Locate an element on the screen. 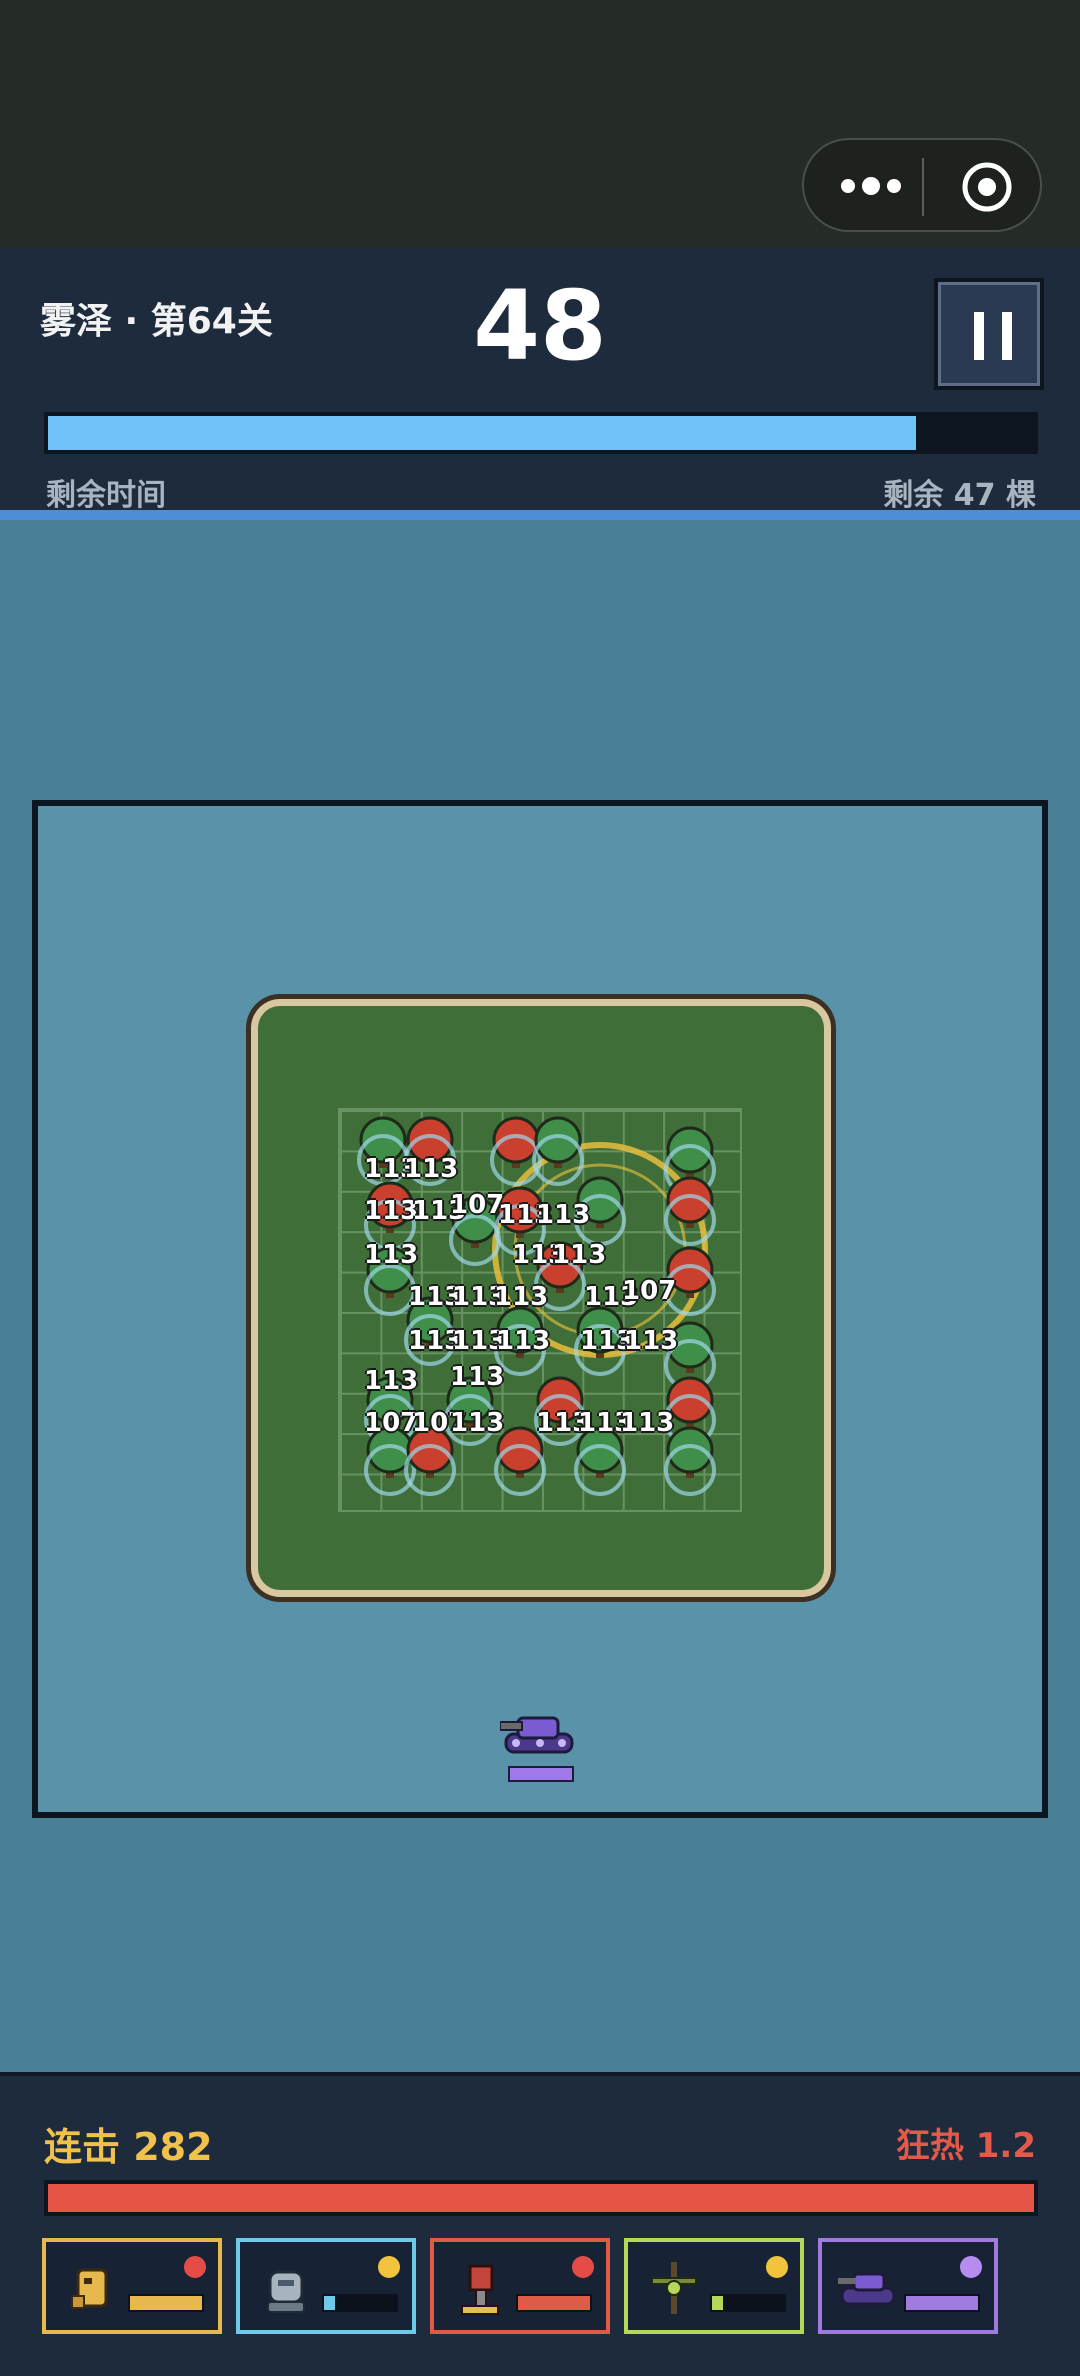 The width and height of the screenshot is (1080, 2376). crossbow-icon is located at coordinates (674, 2288).